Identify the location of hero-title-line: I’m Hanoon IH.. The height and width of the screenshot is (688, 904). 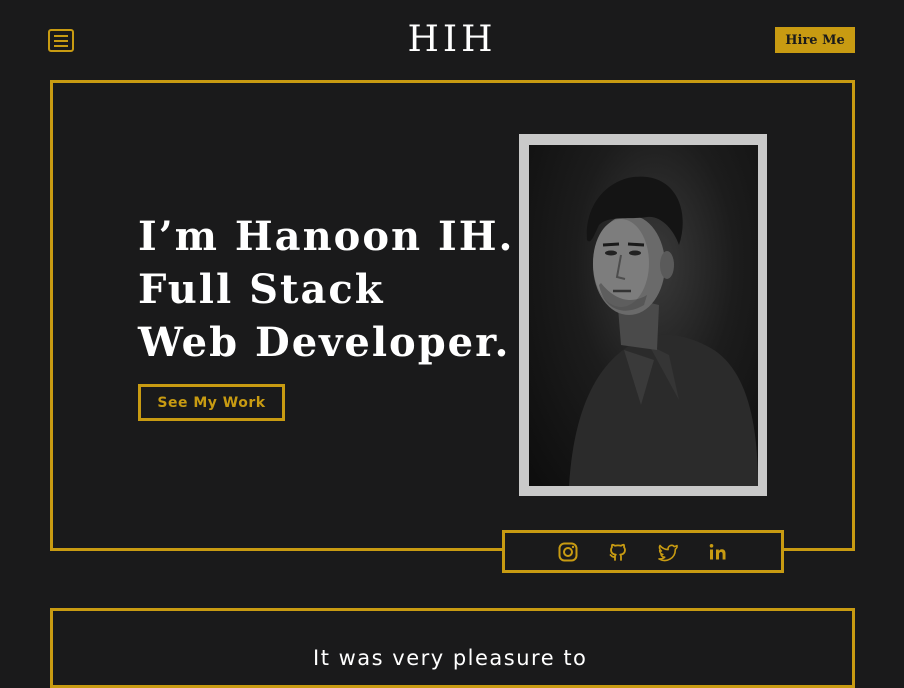
(326, 236).